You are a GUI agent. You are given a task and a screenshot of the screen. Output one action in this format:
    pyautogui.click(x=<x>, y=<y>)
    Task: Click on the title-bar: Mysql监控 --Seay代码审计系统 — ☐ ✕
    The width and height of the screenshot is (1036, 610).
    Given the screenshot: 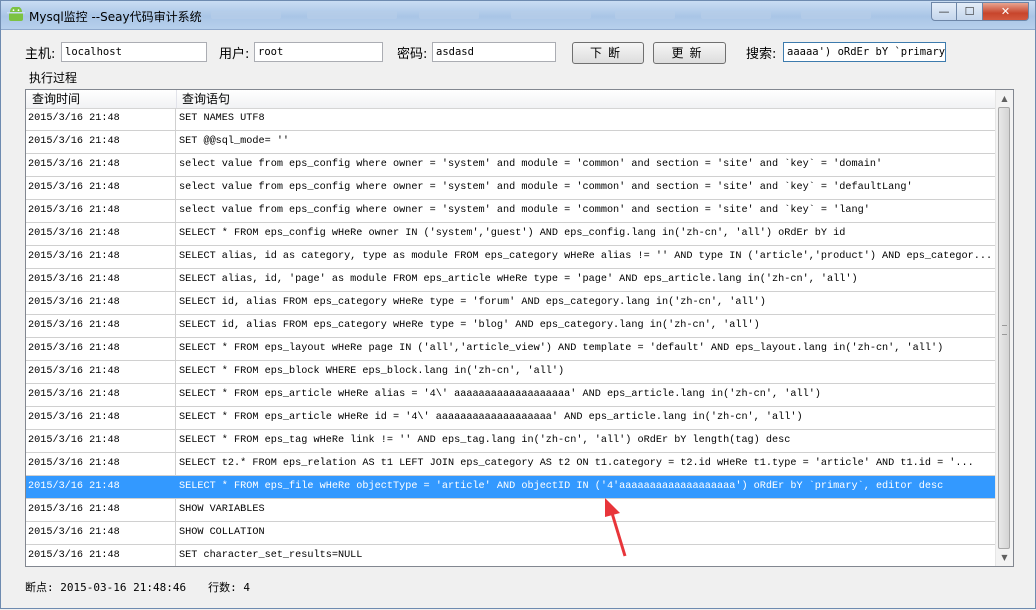 What is the action you would take?
    pyautogui.click(x=518, y=15)
    